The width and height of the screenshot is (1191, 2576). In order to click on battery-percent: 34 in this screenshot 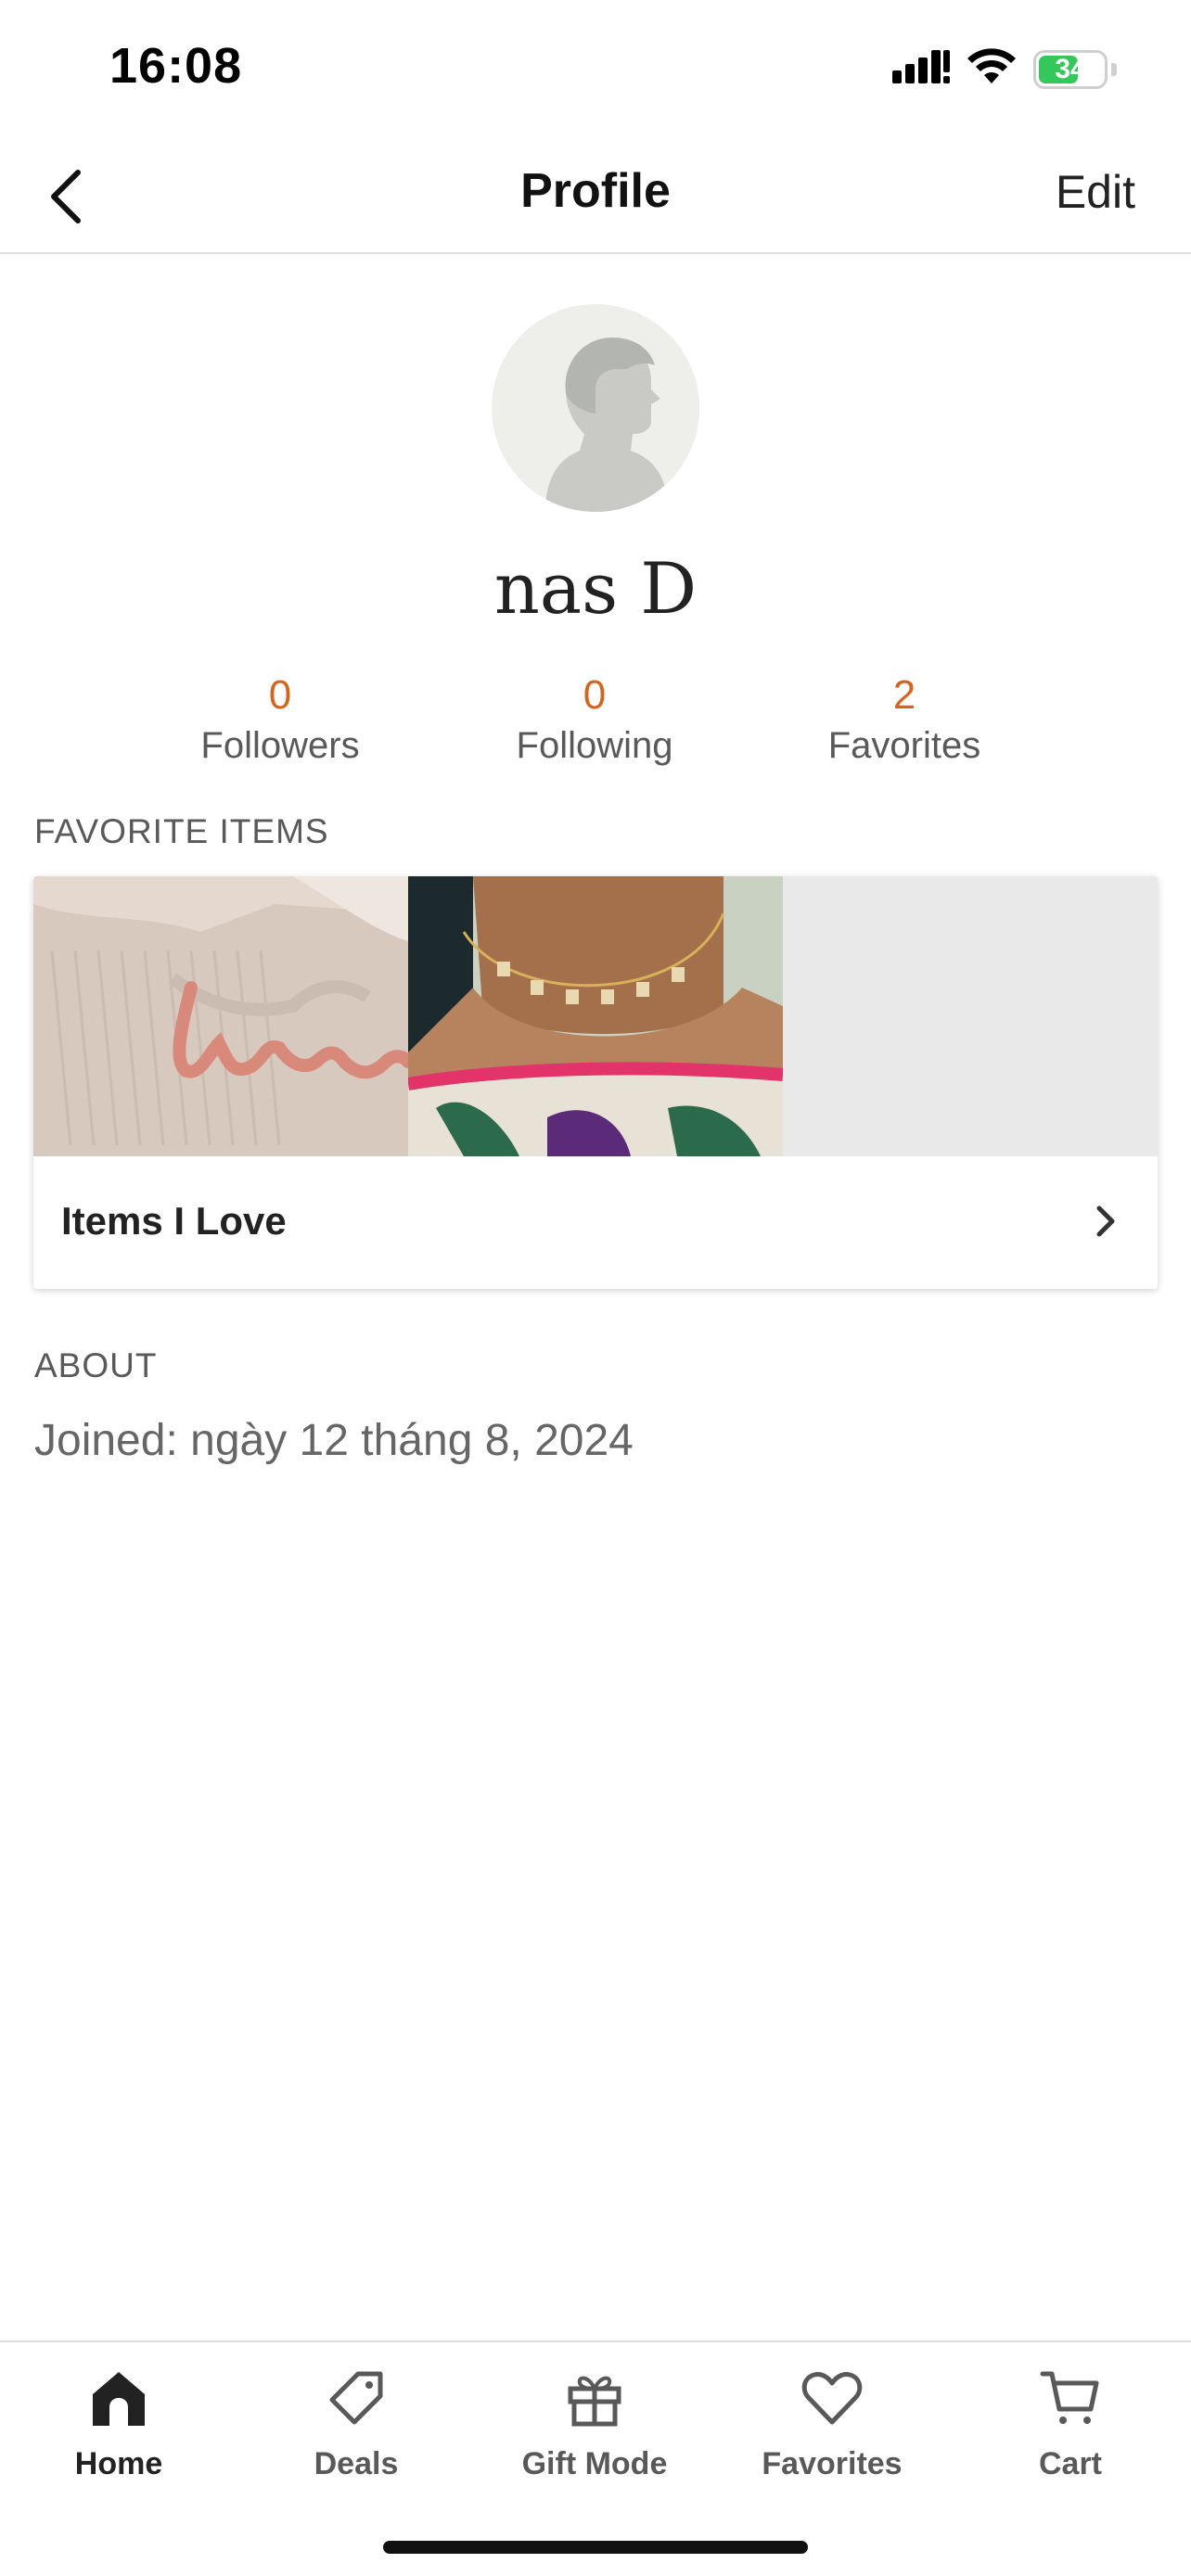, I will do `click(1070, 68)`.